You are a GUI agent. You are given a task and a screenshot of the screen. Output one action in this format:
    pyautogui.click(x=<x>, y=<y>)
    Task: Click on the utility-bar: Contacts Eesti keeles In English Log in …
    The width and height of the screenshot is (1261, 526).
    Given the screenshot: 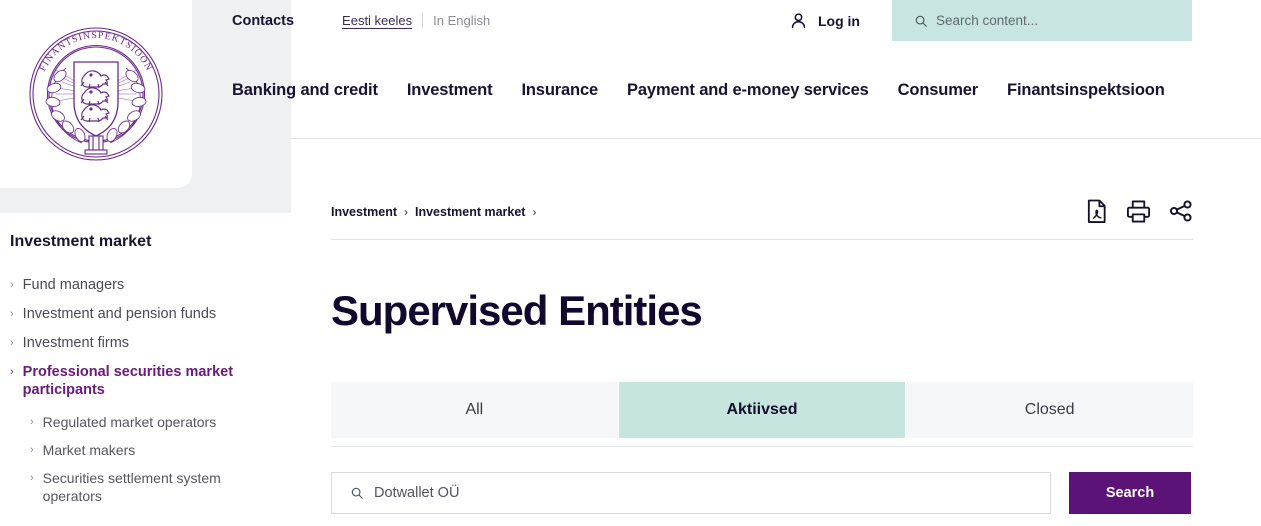 What is the action you would take?
    pyautogui.click(x=726, y=20)
    